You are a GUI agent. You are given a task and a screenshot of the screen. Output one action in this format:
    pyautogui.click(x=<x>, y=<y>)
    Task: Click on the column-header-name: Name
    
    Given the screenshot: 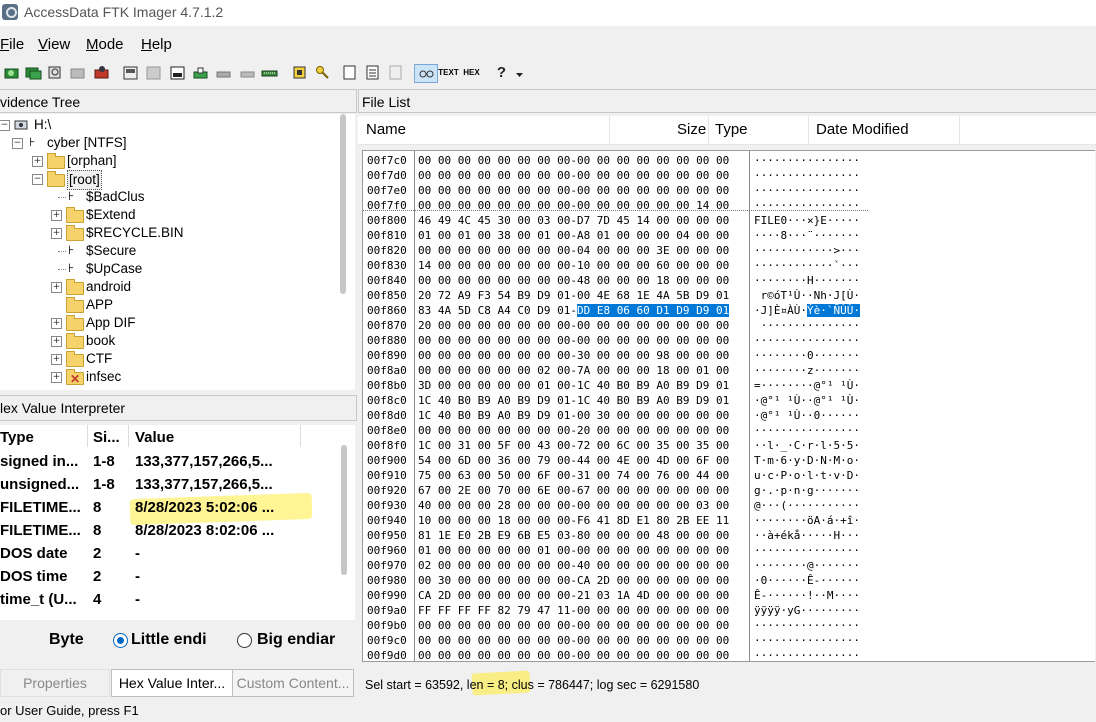 What is the action you would take?
    pyautogui.click(x=386, y=129)
    